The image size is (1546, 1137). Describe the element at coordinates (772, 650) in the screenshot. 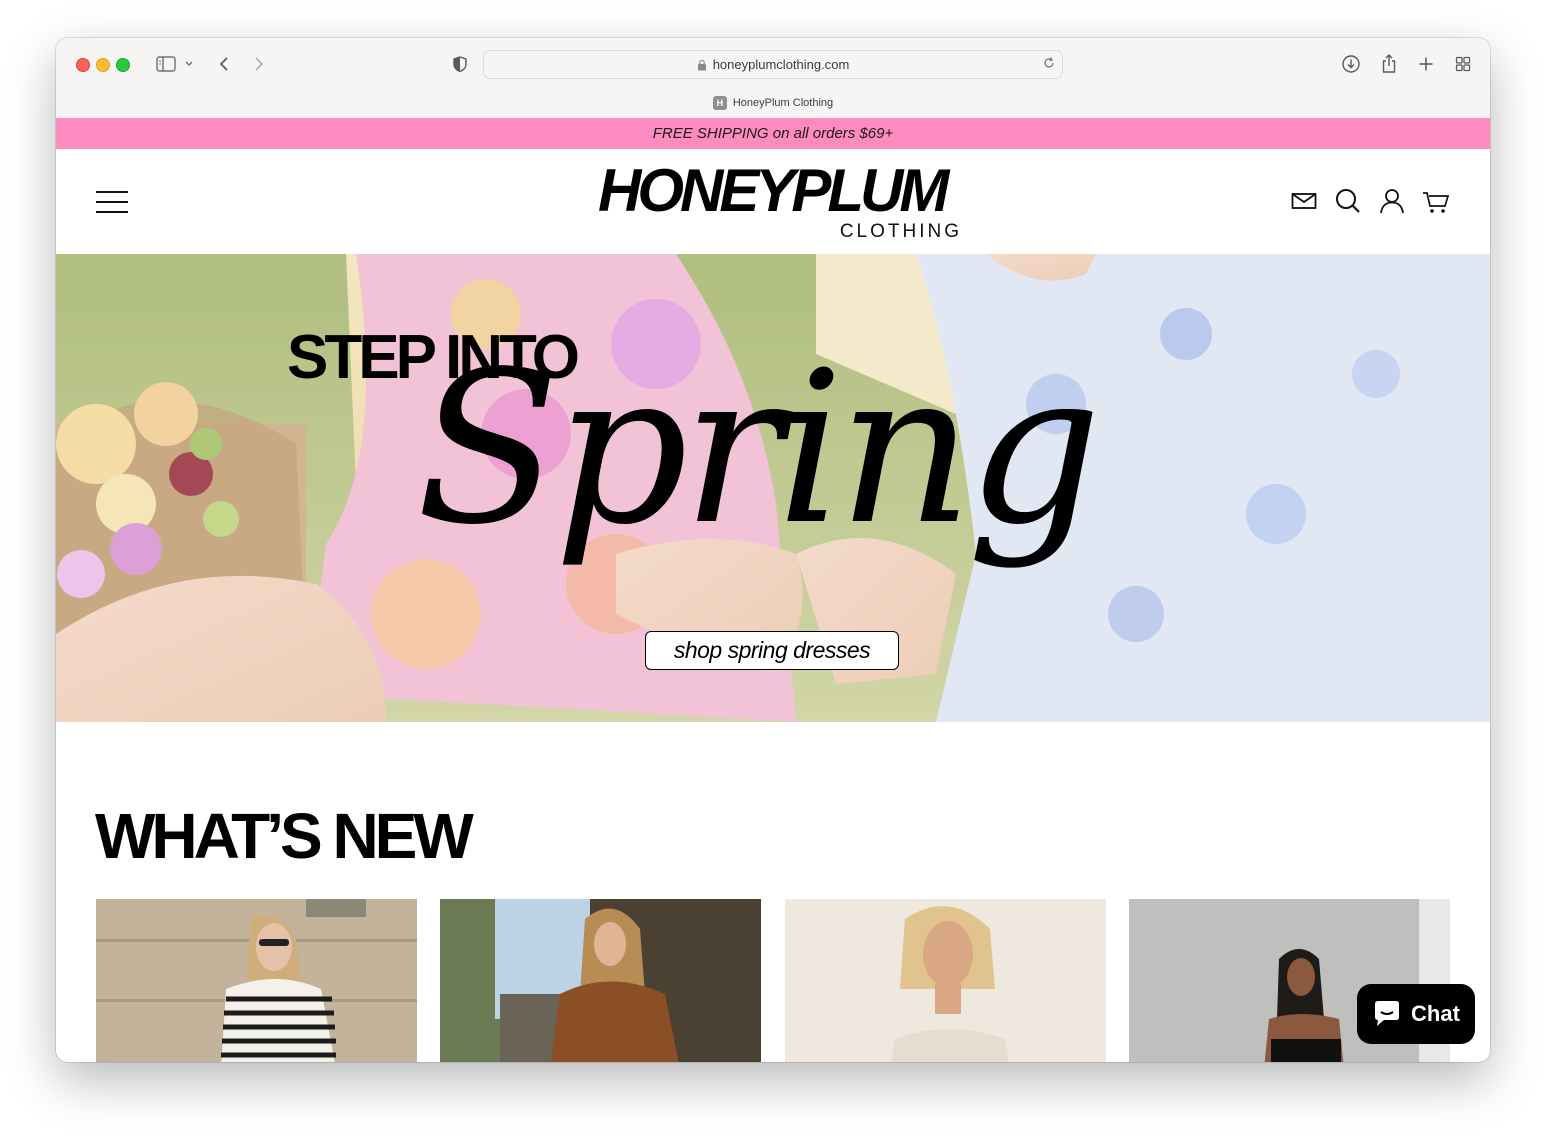

I see `shop-spring-dresses-button: shop spring dresses` at that location.